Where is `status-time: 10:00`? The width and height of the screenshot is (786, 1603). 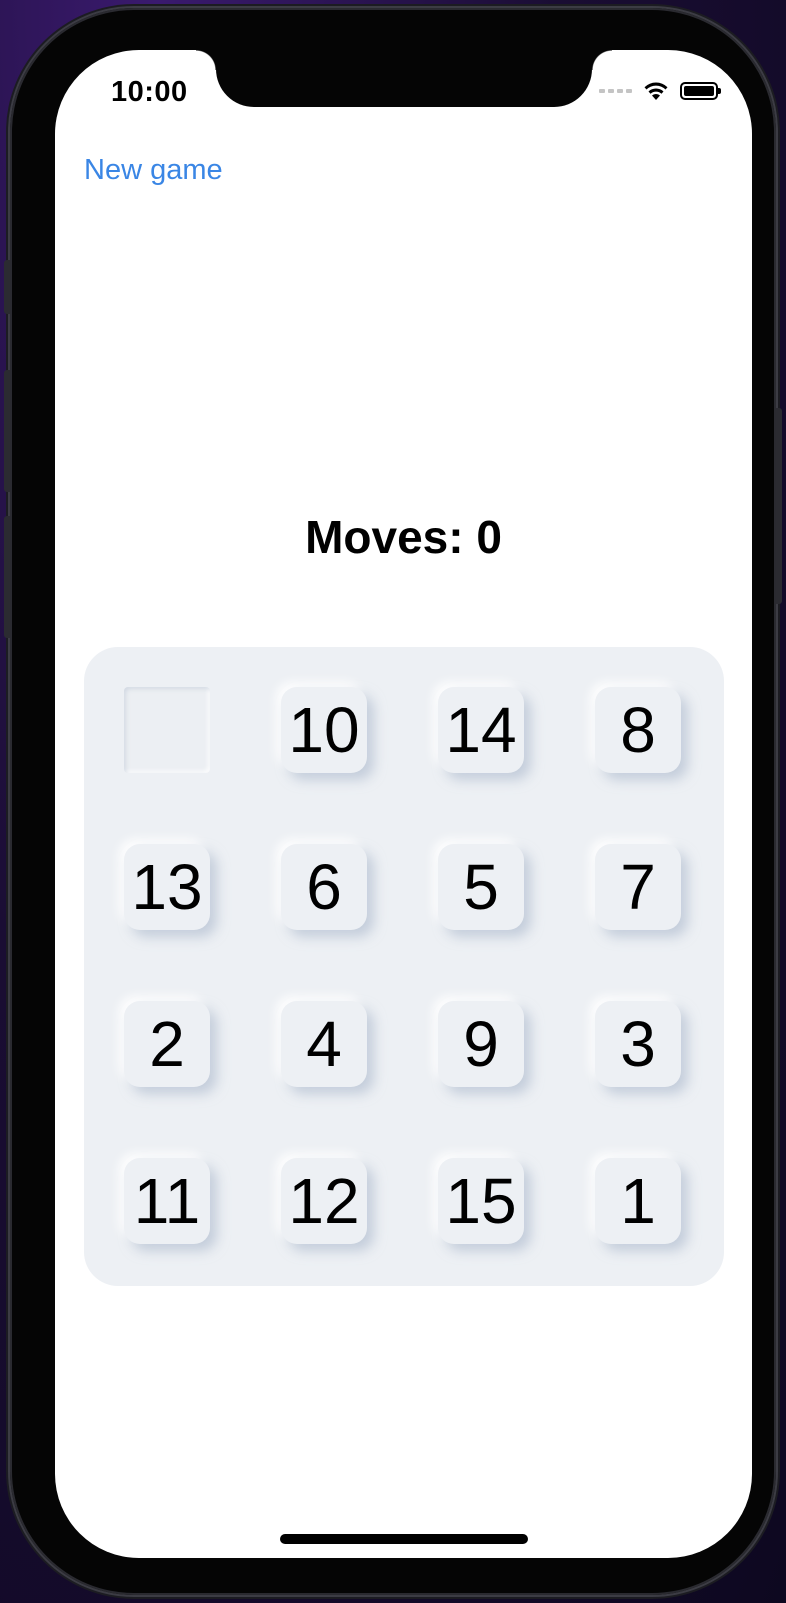
status-time: 10:00 is located at coordinates (149, 92).